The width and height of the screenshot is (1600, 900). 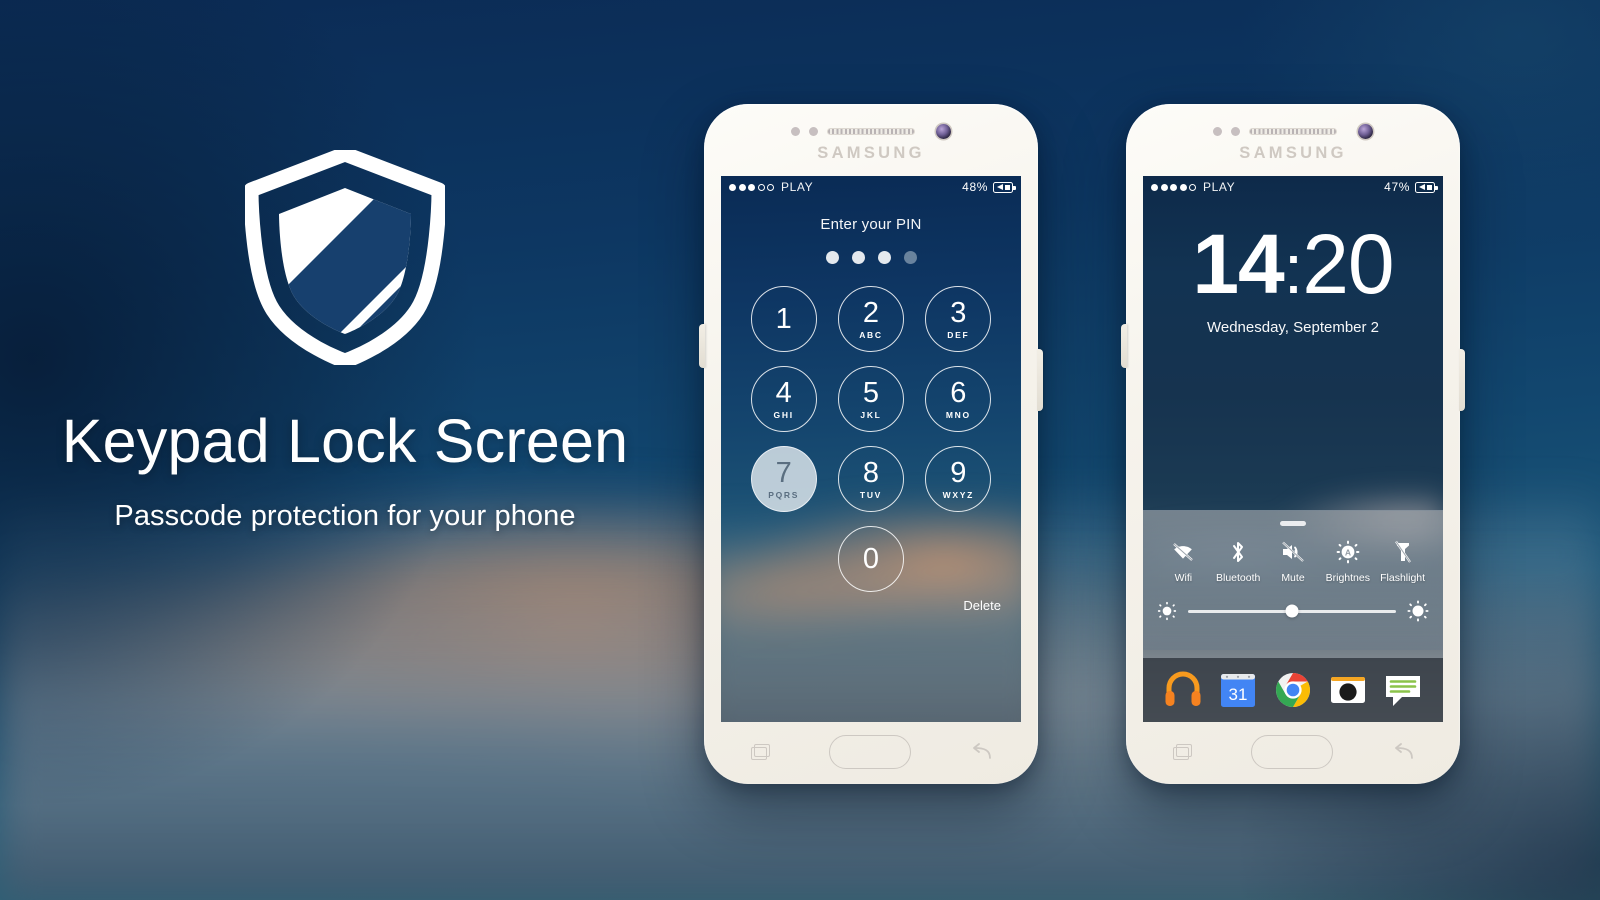 I want to click on key-digit: 5, so click(x=871, y=392).